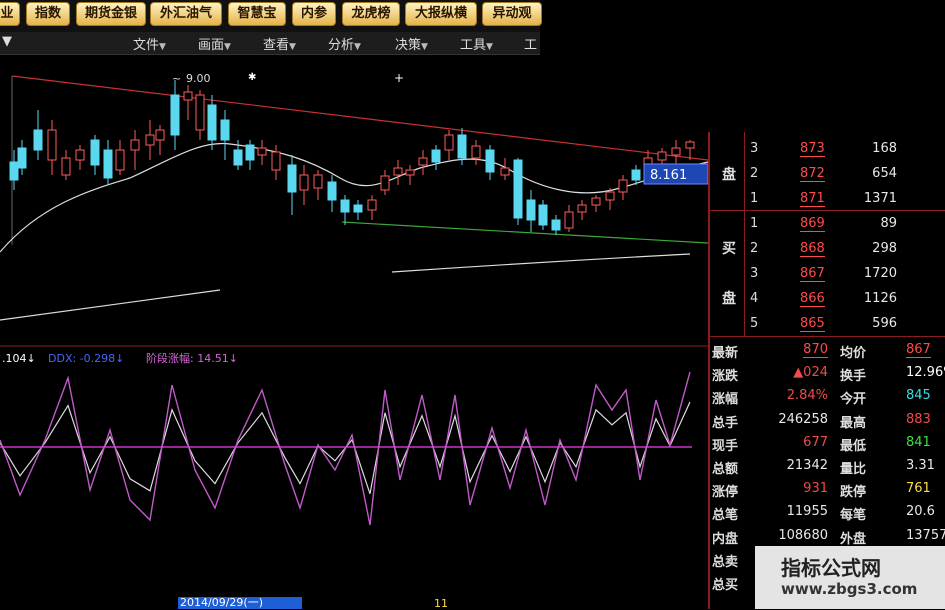 The width and height of the screenshot is (945, 610). What do you see at coordinates (826, 149) in the screenshot?
I see `orderbook-row: 3 873 168` at bounding box center [826, 149].